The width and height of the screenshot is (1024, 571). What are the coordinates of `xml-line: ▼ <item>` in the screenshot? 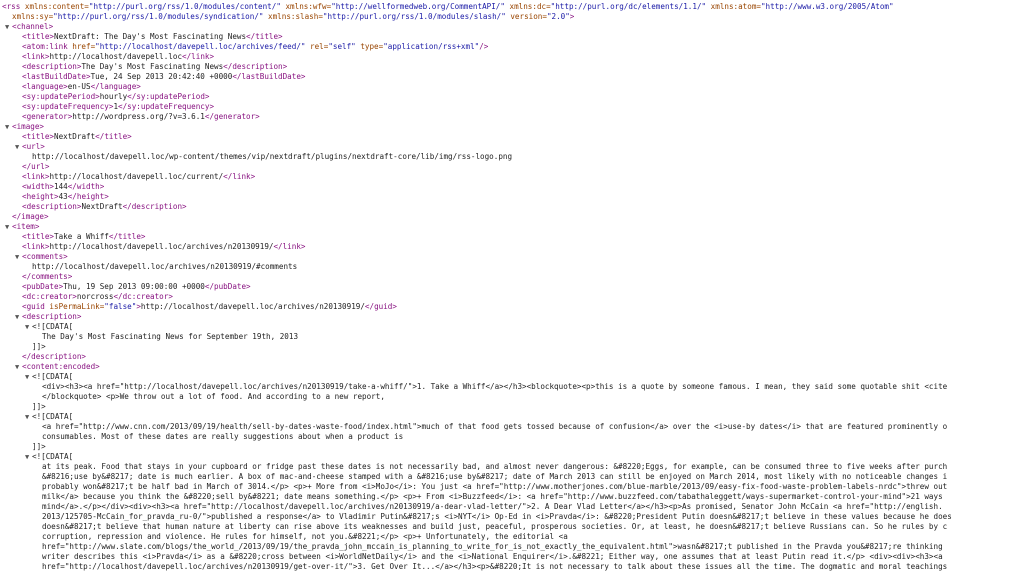 It's located at (22, 227).